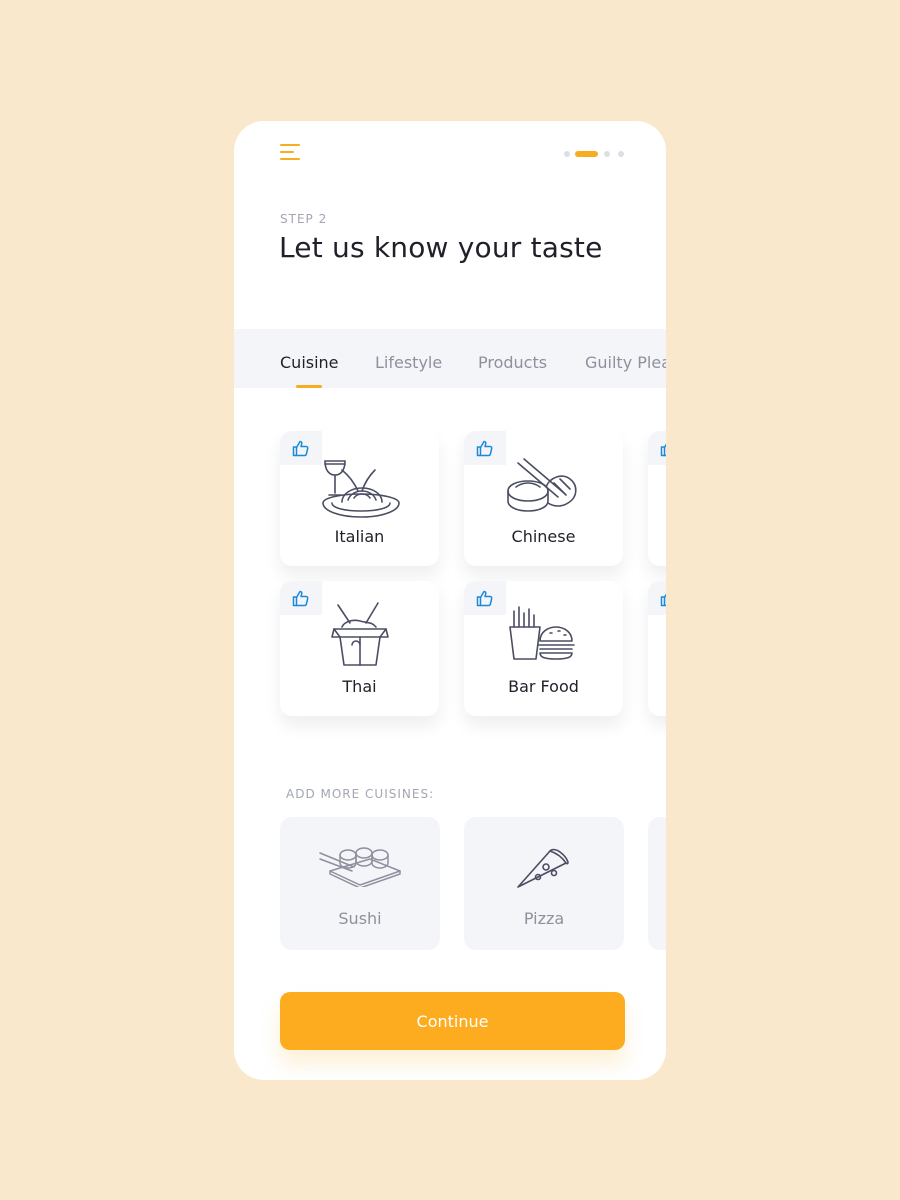 The height and width of the screenshot is (1200, 900). I want to click on cuisine-label: Pizza, so click(544, 918).